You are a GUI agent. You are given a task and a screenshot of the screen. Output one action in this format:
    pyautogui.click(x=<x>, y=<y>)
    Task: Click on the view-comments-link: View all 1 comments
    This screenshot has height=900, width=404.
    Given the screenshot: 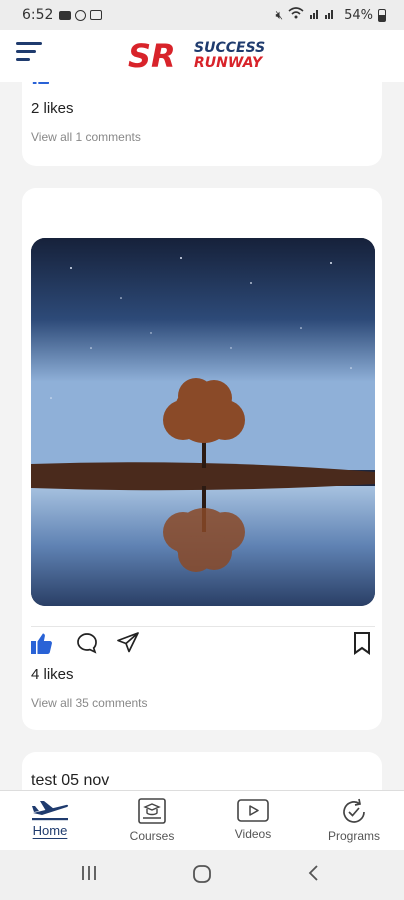 What is the action you would take?
    pyautogui.click(x=86, y=137)
    